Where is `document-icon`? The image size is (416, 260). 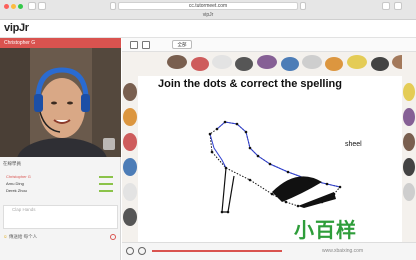
document-icon is located at coordinates (146, 45).